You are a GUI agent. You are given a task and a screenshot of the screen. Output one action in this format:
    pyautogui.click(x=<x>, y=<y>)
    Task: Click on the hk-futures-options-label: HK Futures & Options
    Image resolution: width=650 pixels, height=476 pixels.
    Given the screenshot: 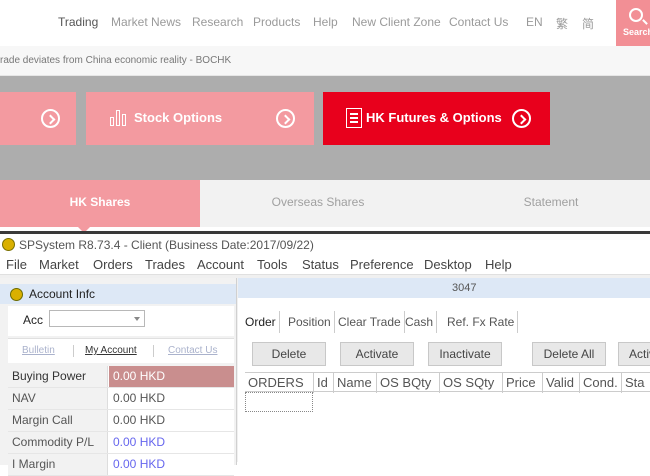 What is the action you would take?
    pyautogui.click(x=434, y=117)
    